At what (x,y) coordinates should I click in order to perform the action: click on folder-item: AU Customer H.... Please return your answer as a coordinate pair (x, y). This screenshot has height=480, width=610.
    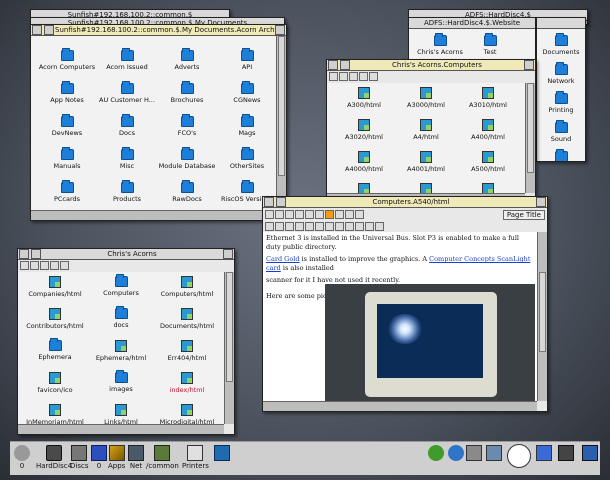
    Looking at the image, I should click on (127, 92).